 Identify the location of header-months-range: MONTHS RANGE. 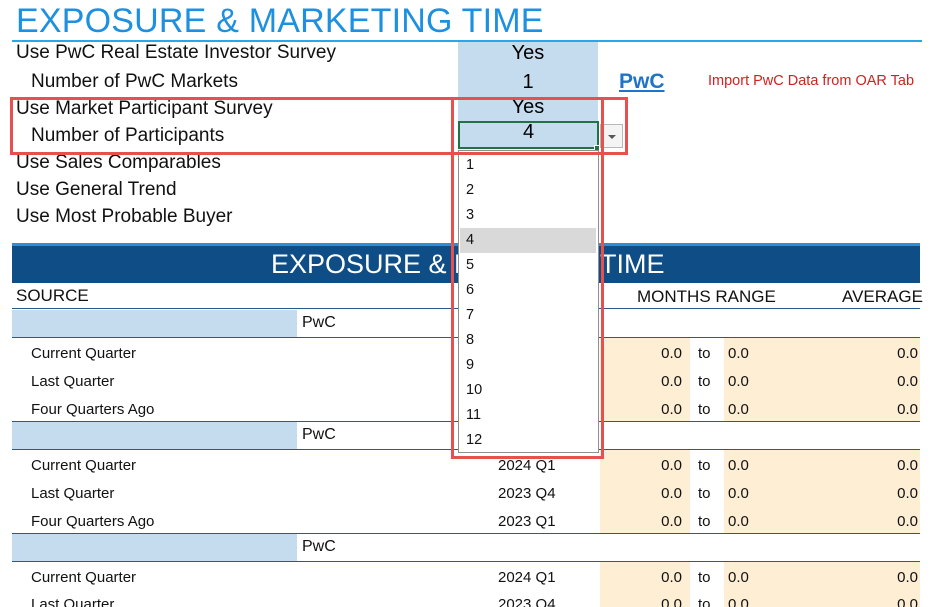
(706, 296).